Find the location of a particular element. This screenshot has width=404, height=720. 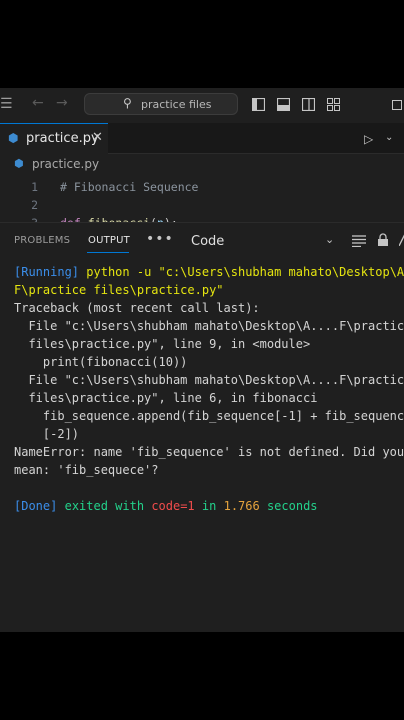

seconds-word: seconds is located at coordinates (292, 506).